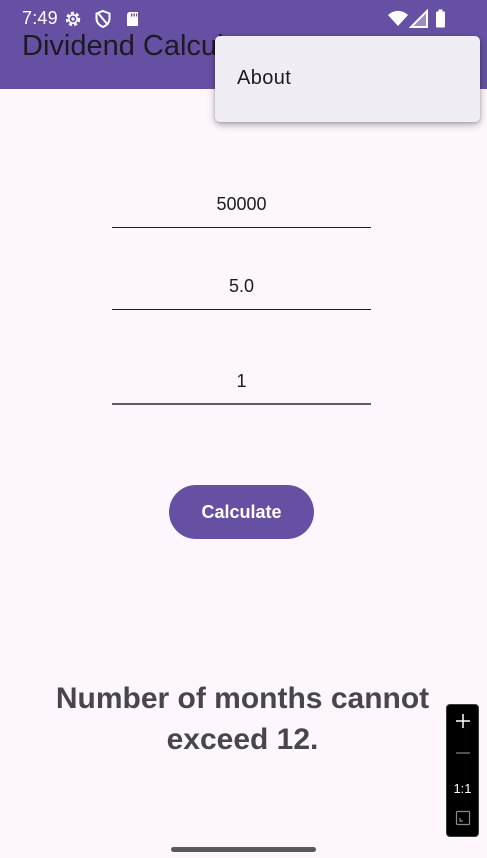 This screenshot has height=858, width=487. I want to click on investment-amount-input, so click(241, 204).